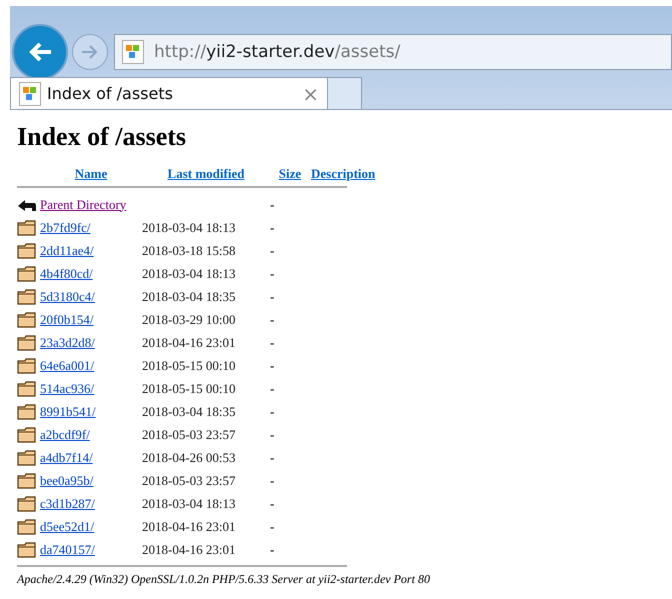 The width and height of the screenshot is (672, 599). I want to click on directory-link: 2b7fd9fc/, so click(65, 227).